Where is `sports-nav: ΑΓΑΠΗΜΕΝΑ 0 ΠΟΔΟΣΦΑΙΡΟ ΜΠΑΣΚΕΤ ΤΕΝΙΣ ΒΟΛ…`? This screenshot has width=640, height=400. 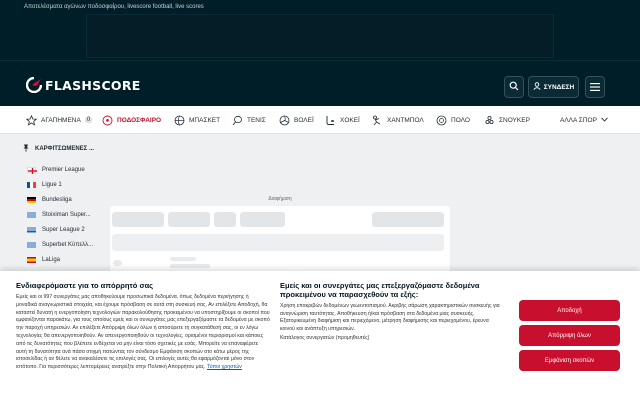 sports-nav: ΑΓΑΠΗΜΕΝΑ 0 ΠΟΔΟΣΦΑΙΡΟ ΜΠΑΣΚΕΤ ΤΕΝΙΣ ΒΟΛ… is located at coordinates (320, 120).